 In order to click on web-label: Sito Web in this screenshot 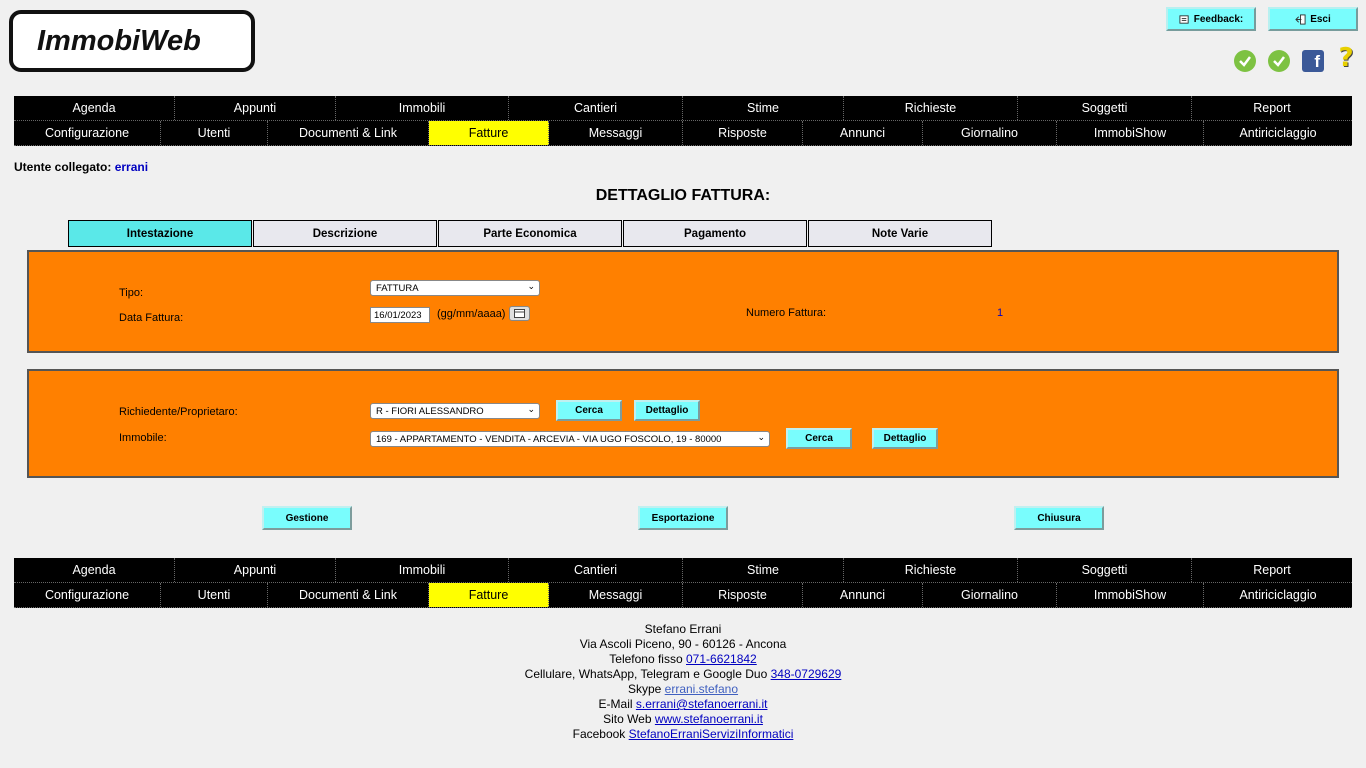, I will do `click(627, 719)`.